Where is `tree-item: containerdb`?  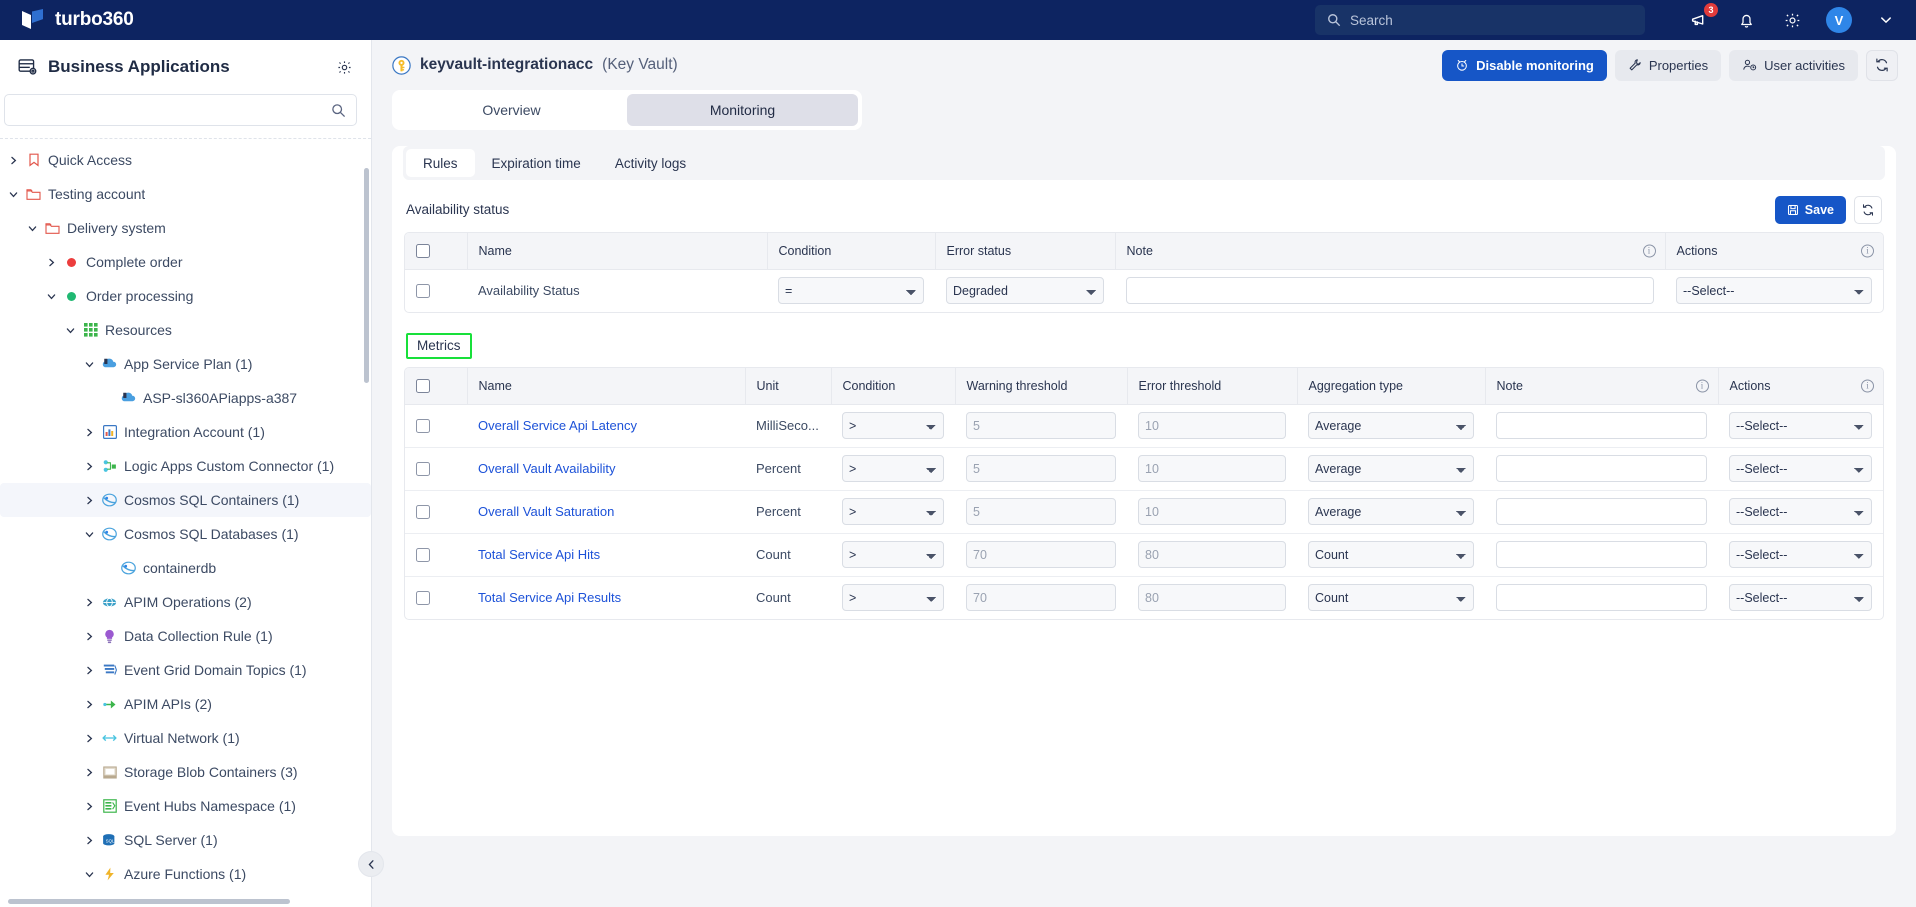 tree-item: containerdb is located at coordinates (185, 568).